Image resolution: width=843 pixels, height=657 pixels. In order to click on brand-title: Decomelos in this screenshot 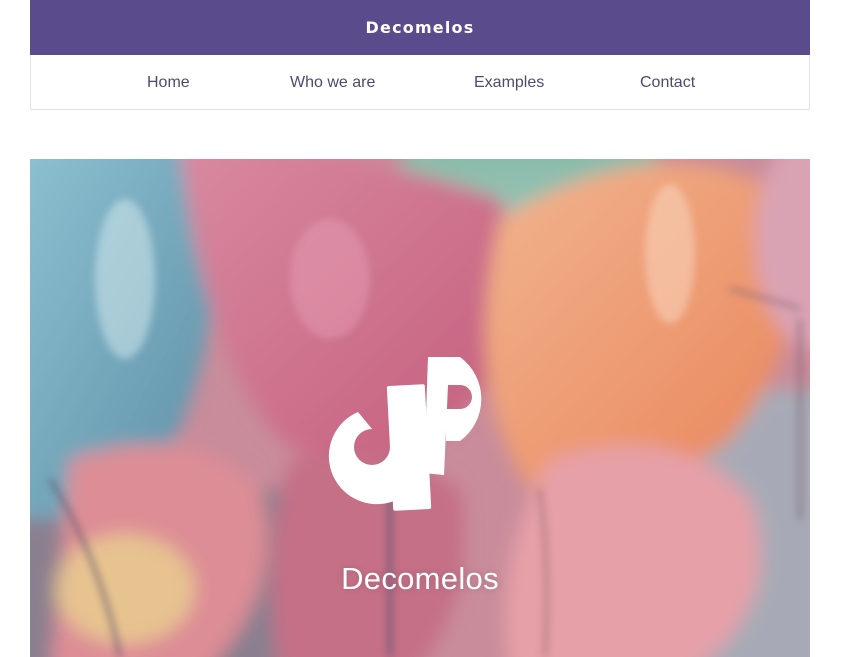, I will do `click(420, 27)`.